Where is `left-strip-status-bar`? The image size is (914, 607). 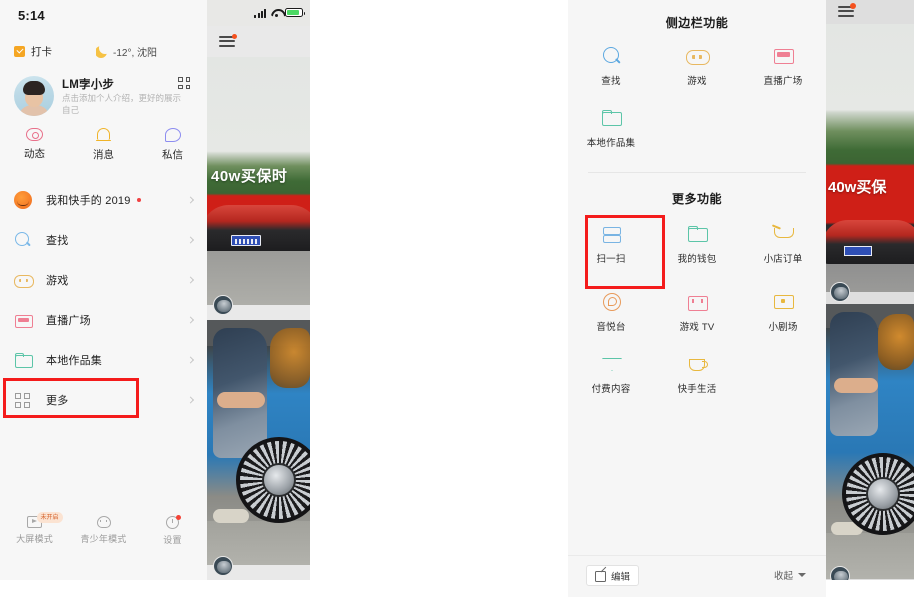 left-strip-status-bar is located at coordinates (258, 13).